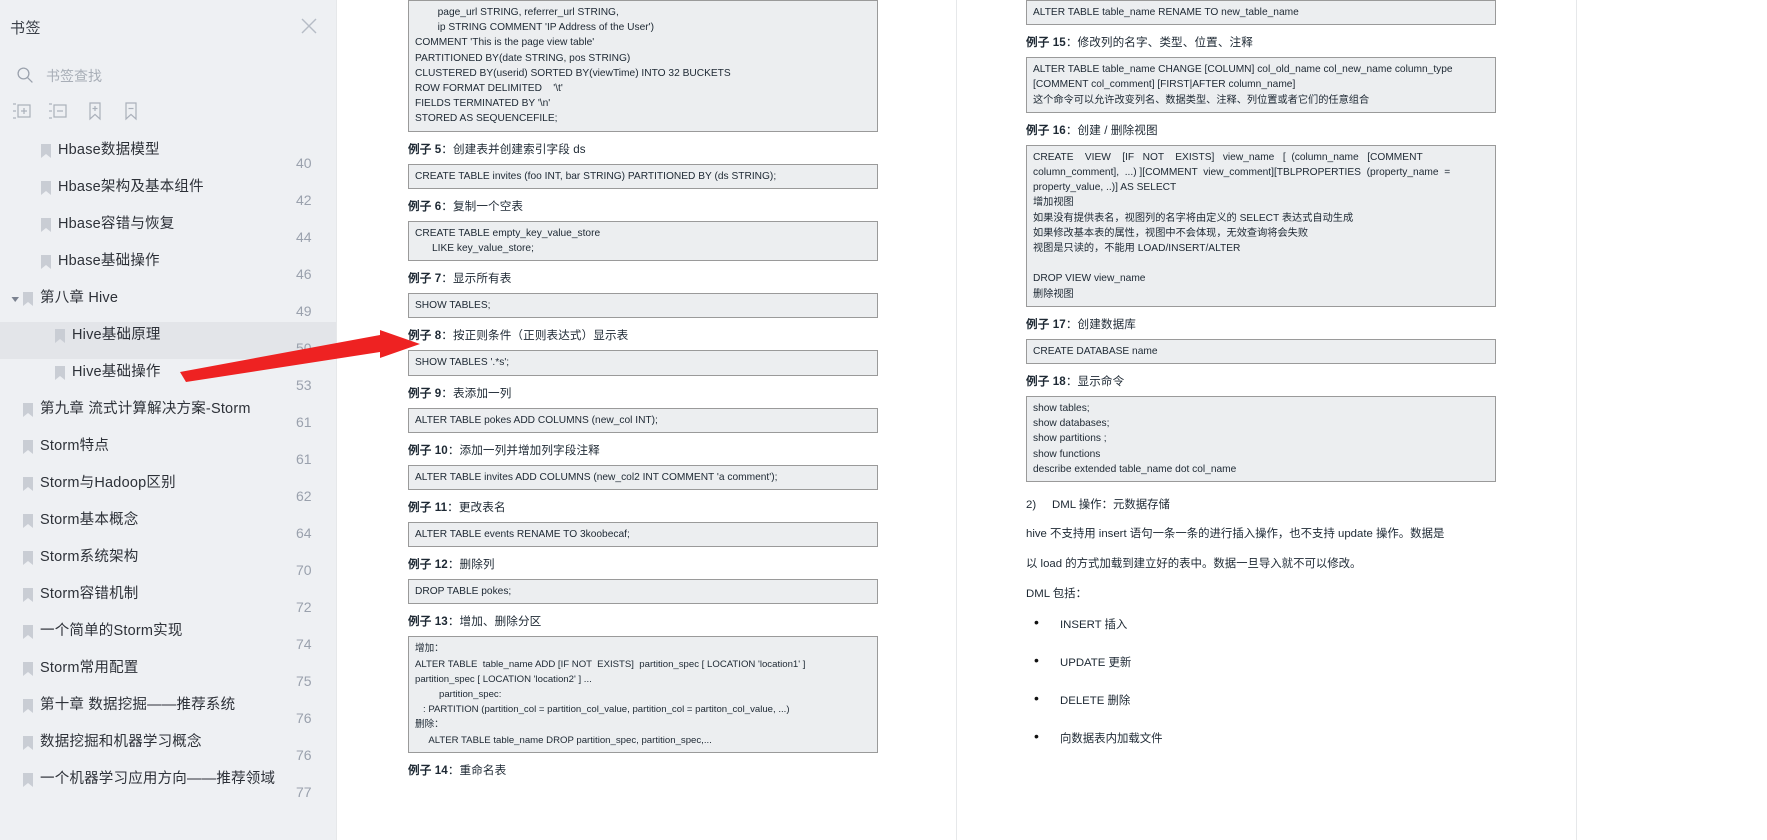 The image size is (1767, 840). What do you see at coordinates (477, 770) in the screenshot?
I see `example-title: ：重命名表` at bounding box center [477, 770].